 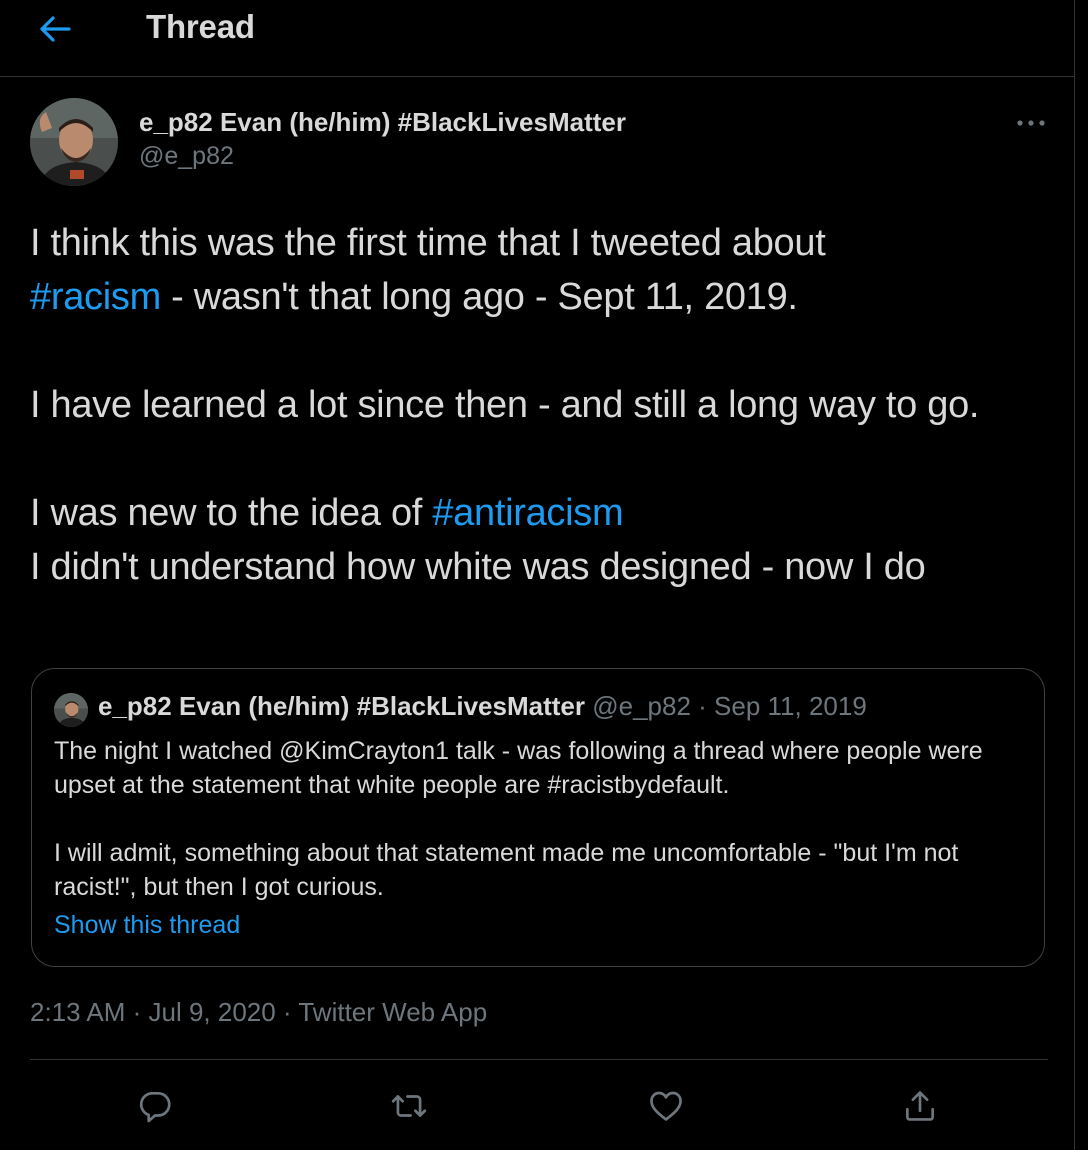 I want to click on more-horizontal-icon, so click(x=1031, y=123).